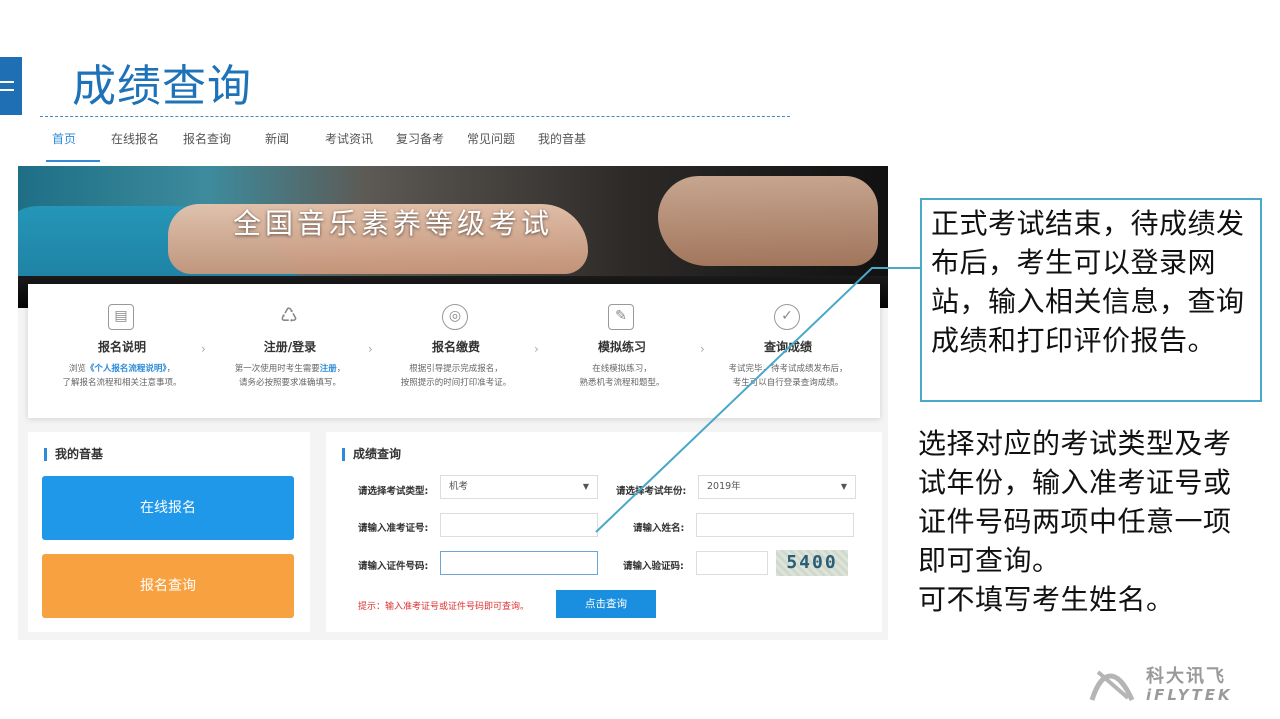 The width and height of the screenshot is (1280, 719). Describe the element at coordinates (455, 347) in the screenshot. I see `step-title: 报名缴费` at that location.